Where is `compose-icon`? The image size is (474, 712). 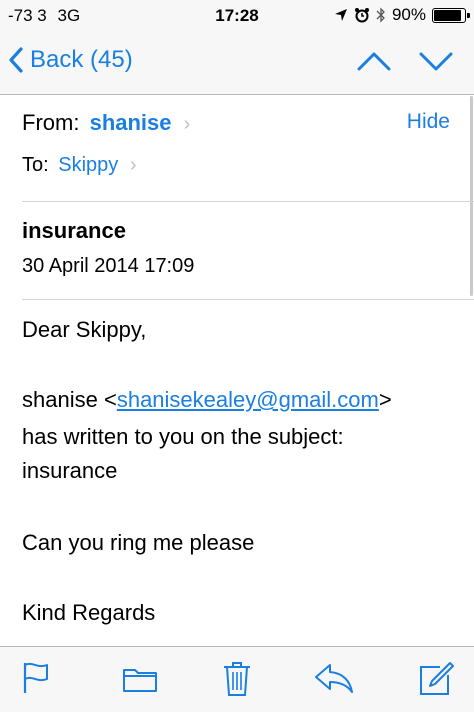 compose-icon is located at coordinates (436, 679).